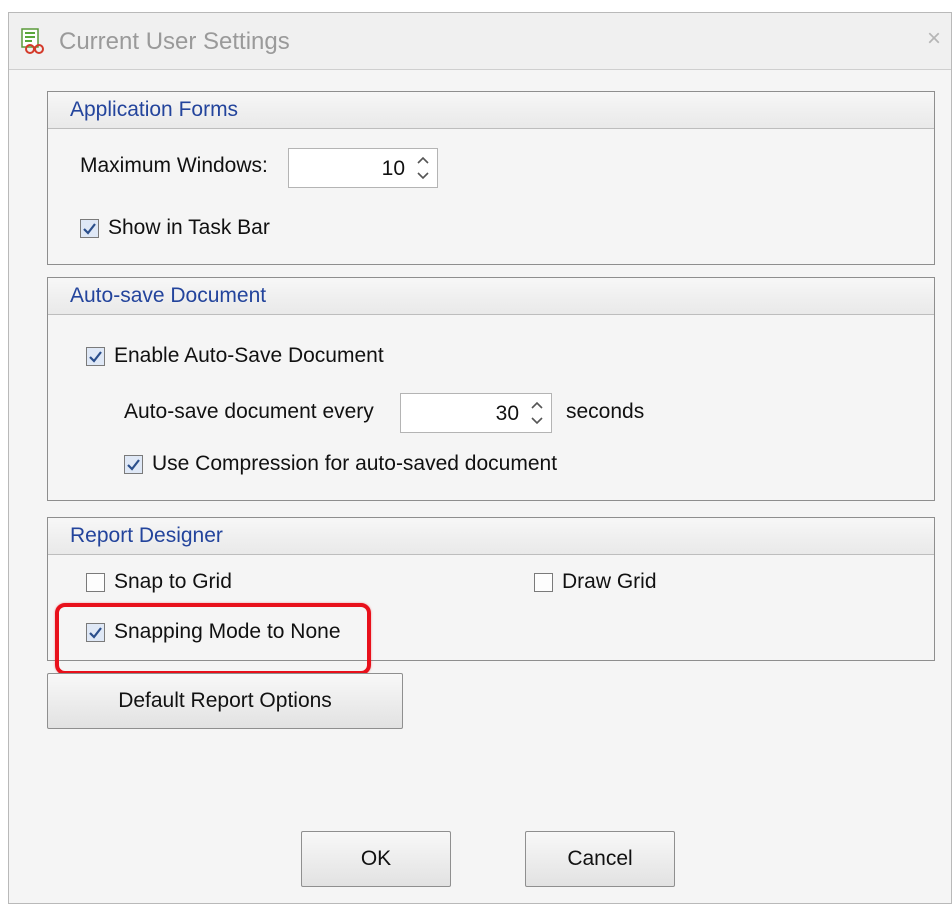 Image resolution: width=952 pixels, height=904 pixels. Describe the element at coordinates (32, 41) in the screenshot. I see `app-icon` at that location.